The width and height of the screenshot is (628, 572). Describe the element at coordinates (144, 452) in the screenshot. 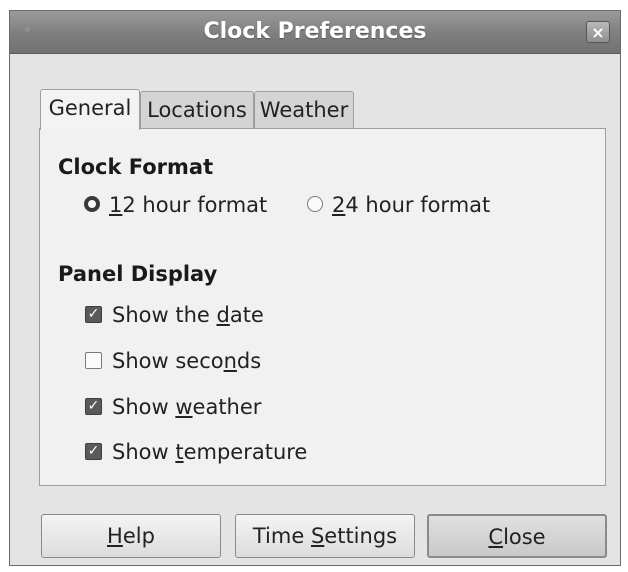

I see `show-temperature-label-pre: Show` at that location.